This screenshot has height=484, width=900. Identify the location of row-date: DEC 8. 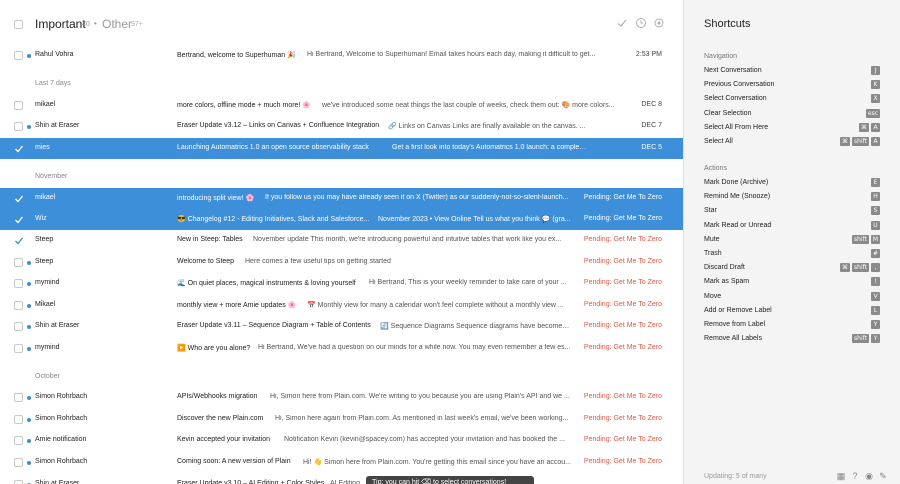
(651, 104).